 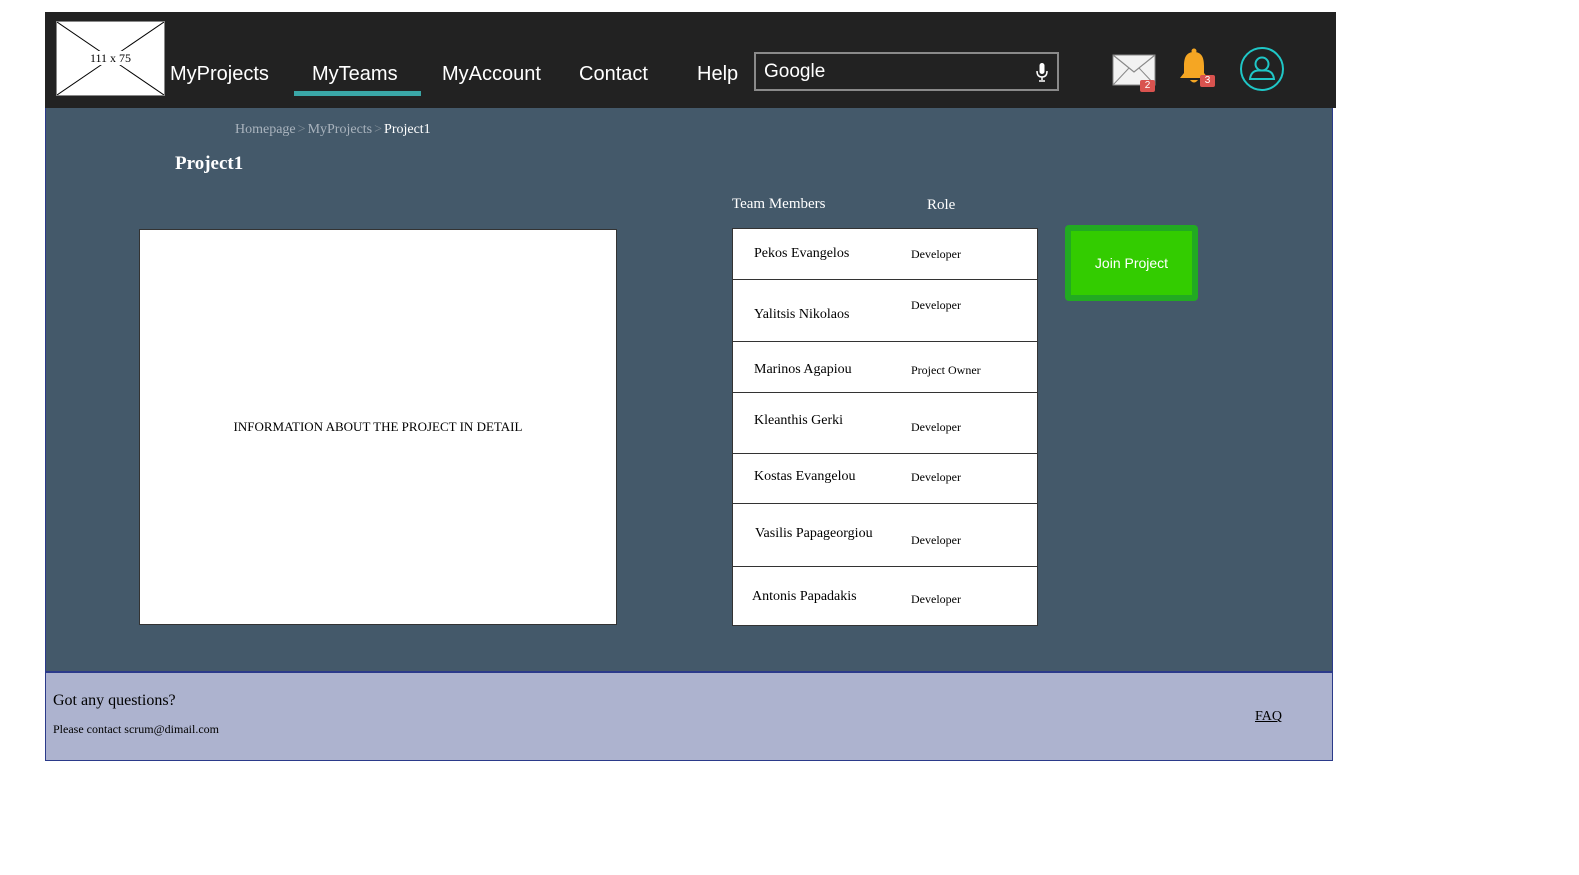 I want to click on account-button, so click(x=1262, y=71).